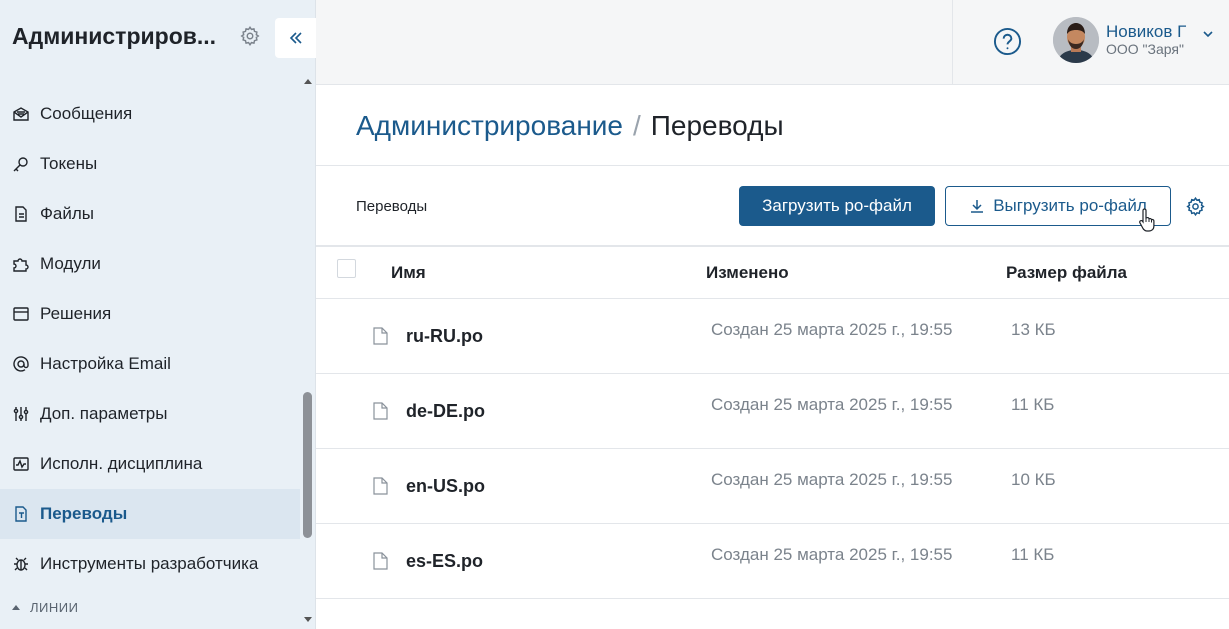 This screenshot has width=1229, height=629. What do you see at coordinates (21, 114) in the screenshot?
I see `message-icon` at bounding box center [21, 114].